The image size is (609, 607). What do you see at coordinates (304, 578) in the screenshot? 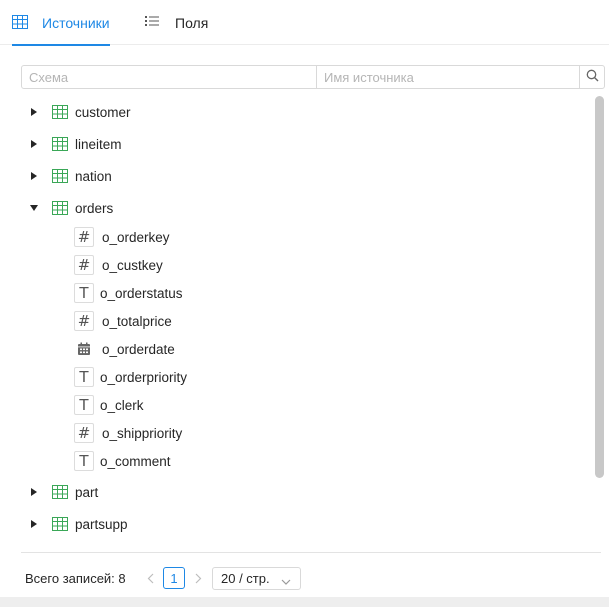
I see `pagination: Всего записей: 8 1 20 / стр.` at bounding box center [304, 578].